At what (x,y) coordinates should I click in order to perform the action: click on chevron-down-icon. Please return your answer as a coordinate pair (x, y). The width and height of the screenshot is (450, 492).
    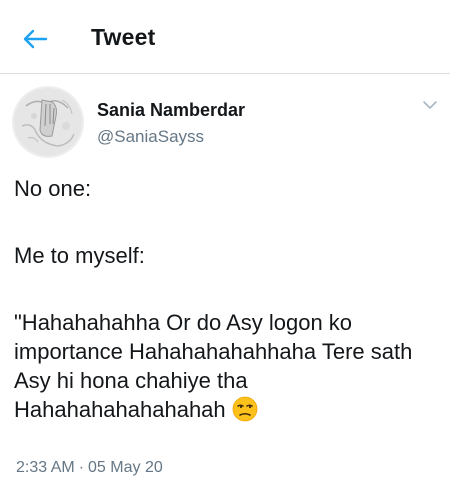
    Looking at the image, I should click on (430, 105).